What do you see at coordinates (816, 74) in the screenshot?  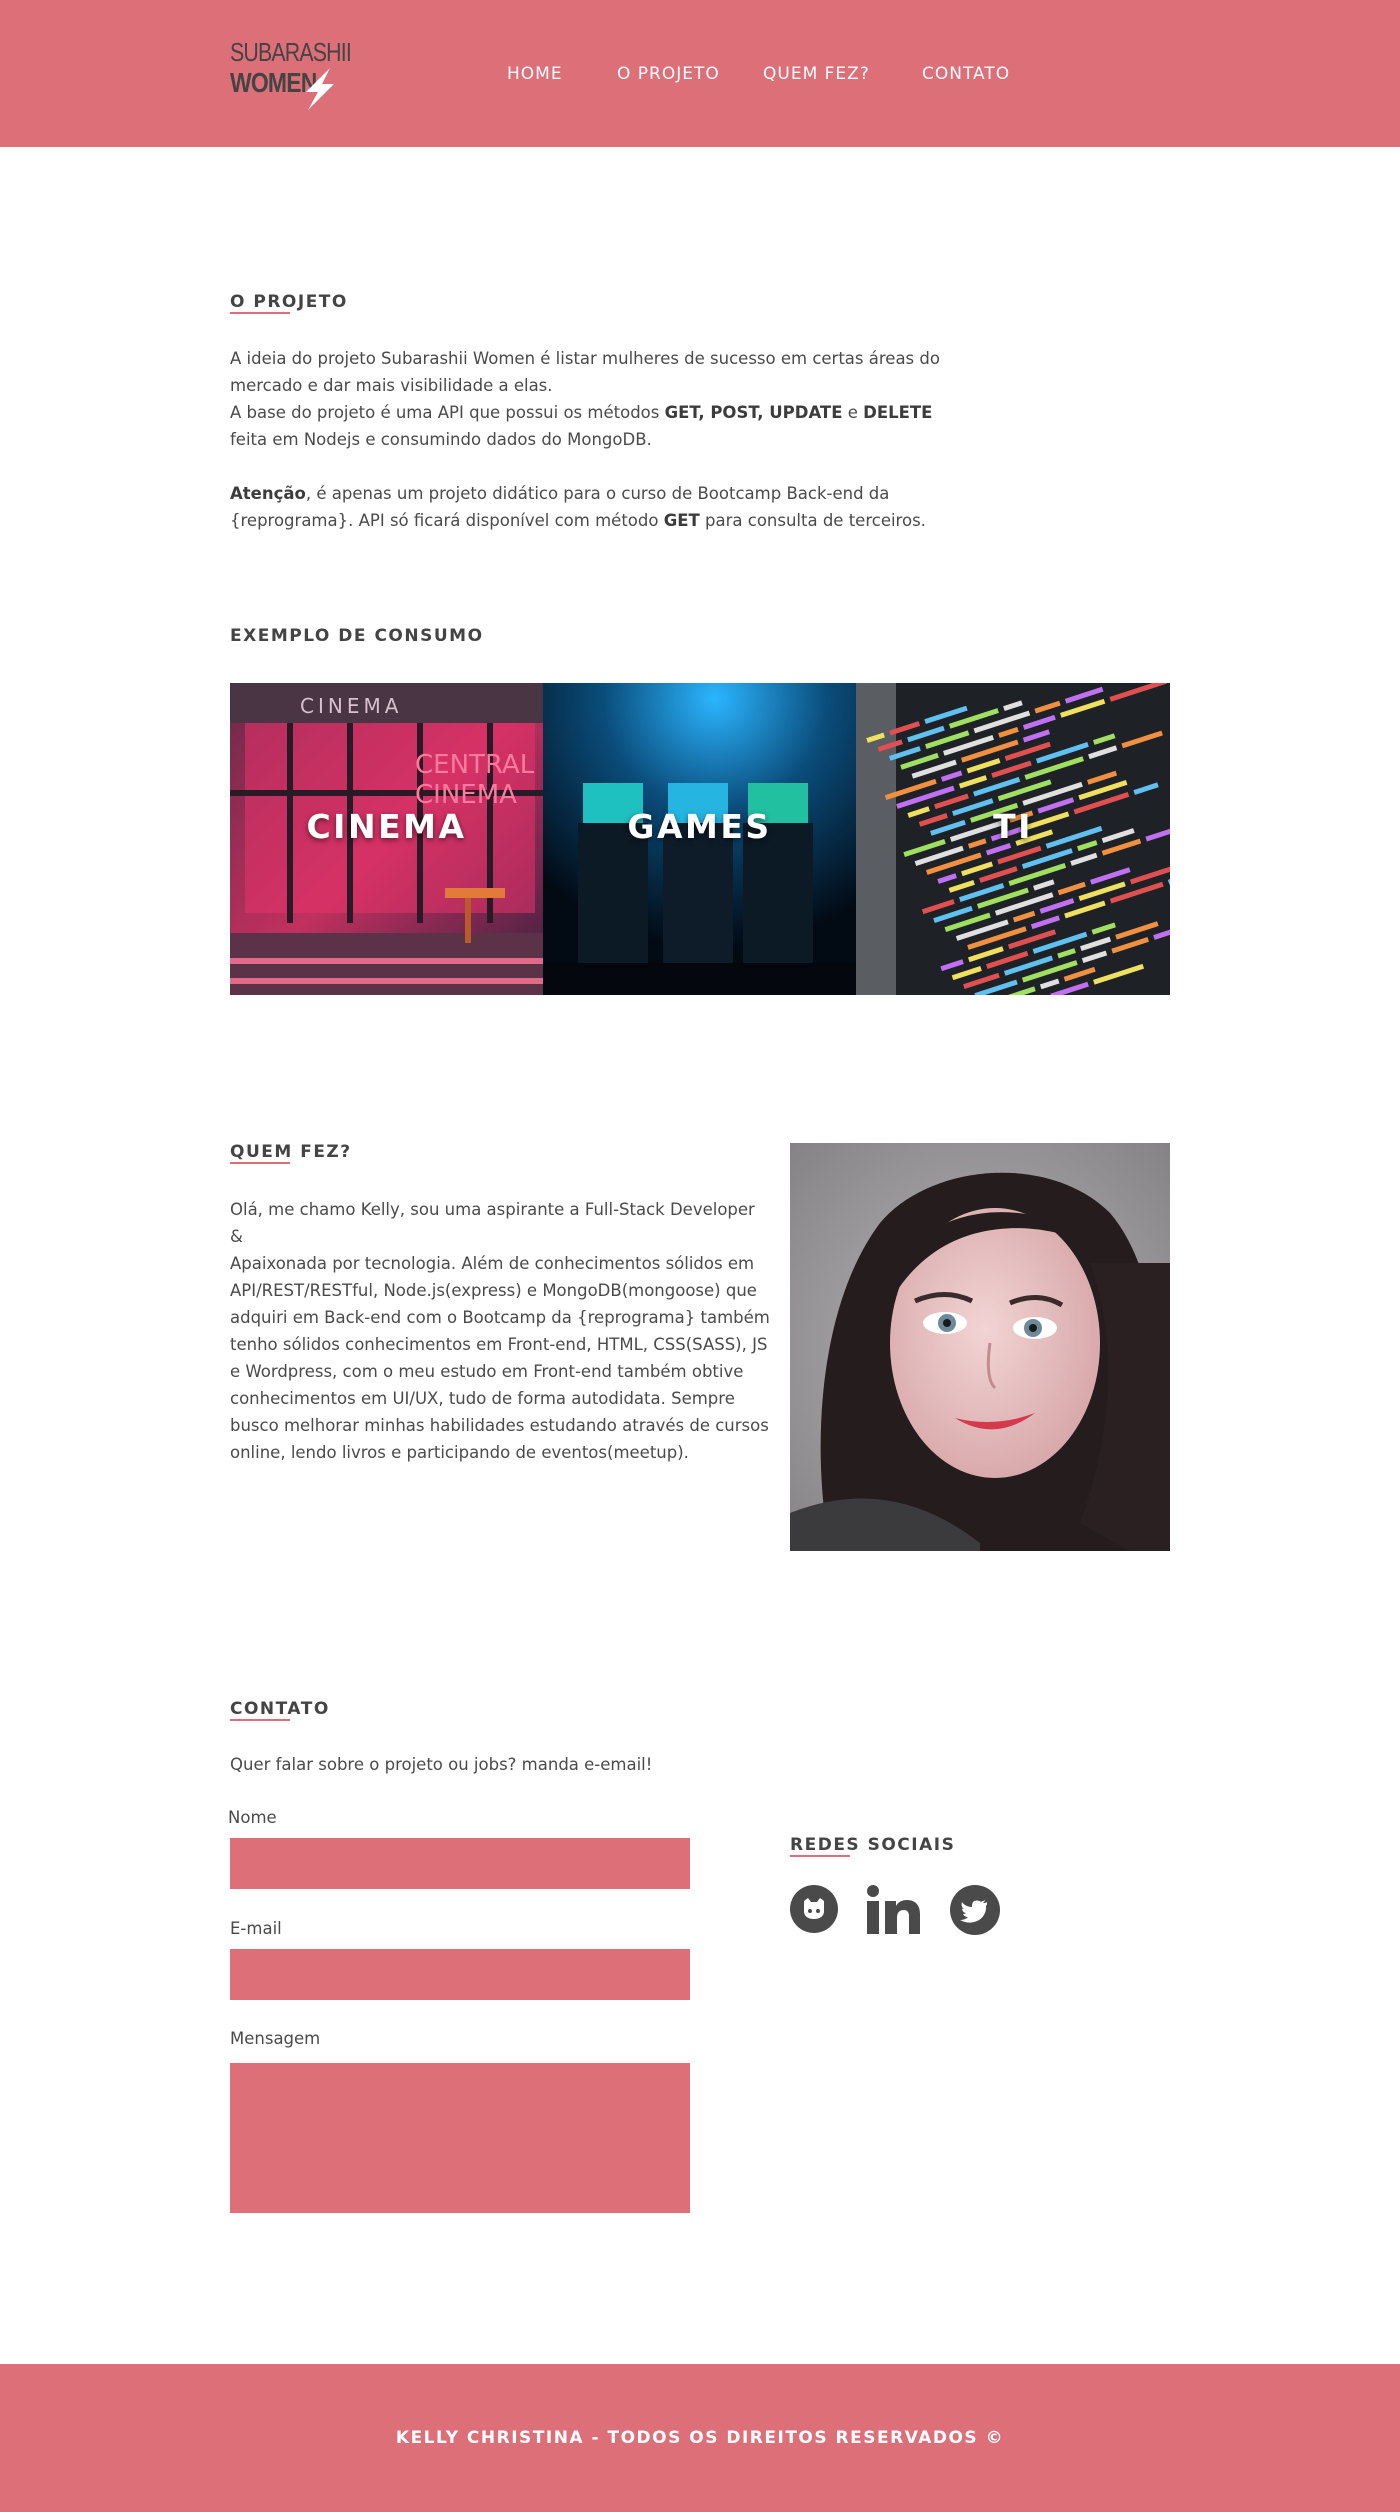 I see `nav-quem-fez: QUEM FEZ?` at bounding box center [816, 74].